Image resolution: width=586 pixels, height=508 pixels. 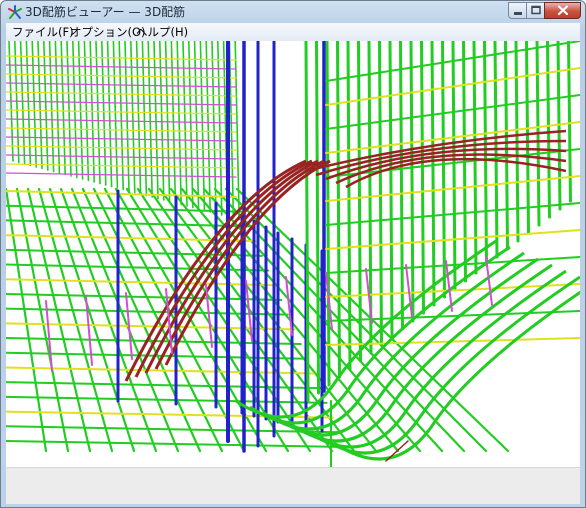 I want to click on app-star-icon, so click(x=15, y=12).